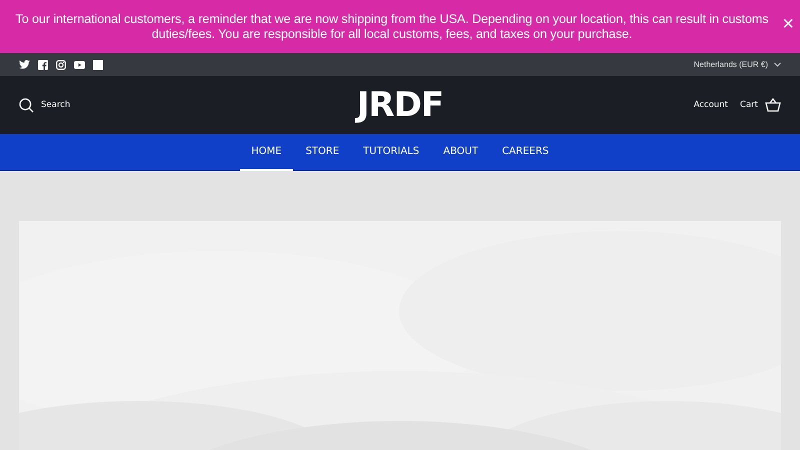 The image size is (800, 450). Describe the element at coordinates (400, 105) in the screenshot. I see `logo: JRDF` at that location.